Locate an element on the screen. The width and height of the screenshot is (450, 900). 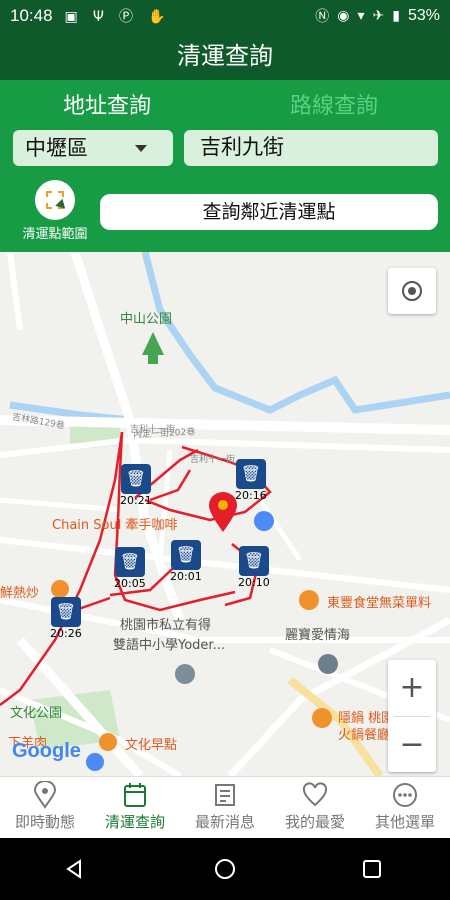
status-time: 10:48 is located at coordinates (31, 15).